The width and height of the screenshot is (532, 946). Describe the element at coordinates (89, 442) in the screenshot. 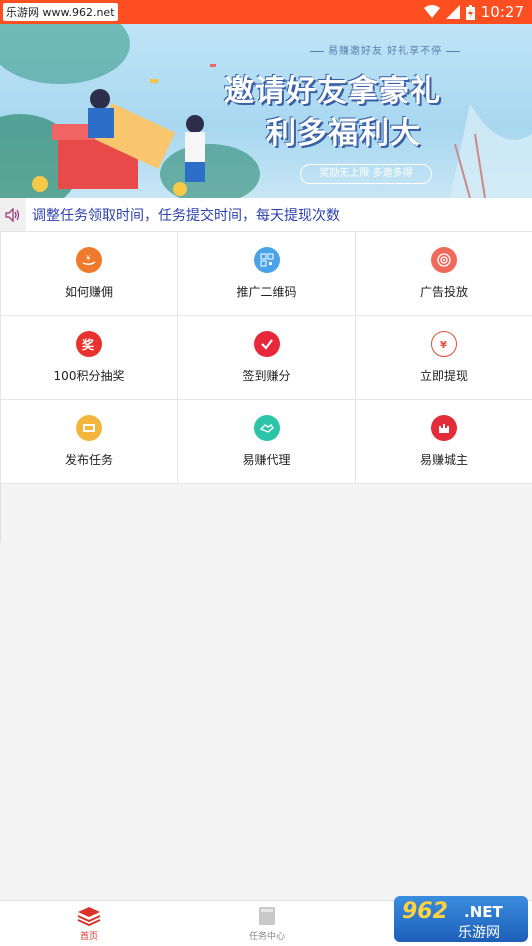

I see `grid-item-publish-task: 发布任务` at that location.